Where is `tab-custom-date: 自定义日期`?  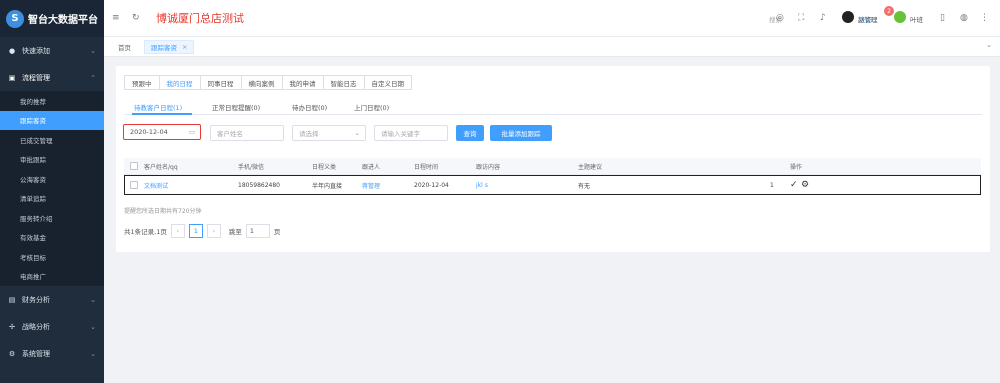
tab-custom-date: 自定义日期 is located at coordinates (388, 82).